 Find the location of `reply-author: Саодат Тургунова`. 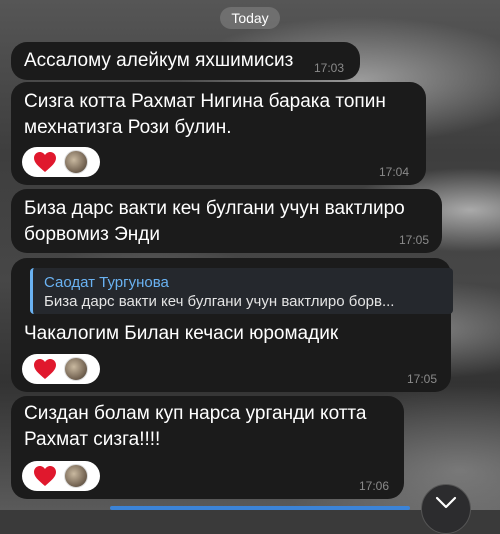

reply-author: Саодат Тургунова is located at coordinates (106, 282).